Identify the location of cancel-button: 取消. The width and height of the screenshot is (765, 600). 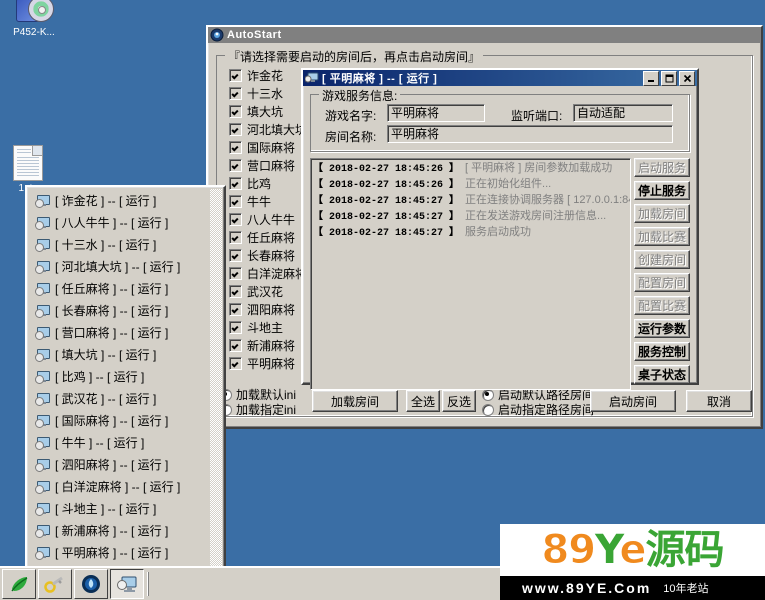
(719, 401).